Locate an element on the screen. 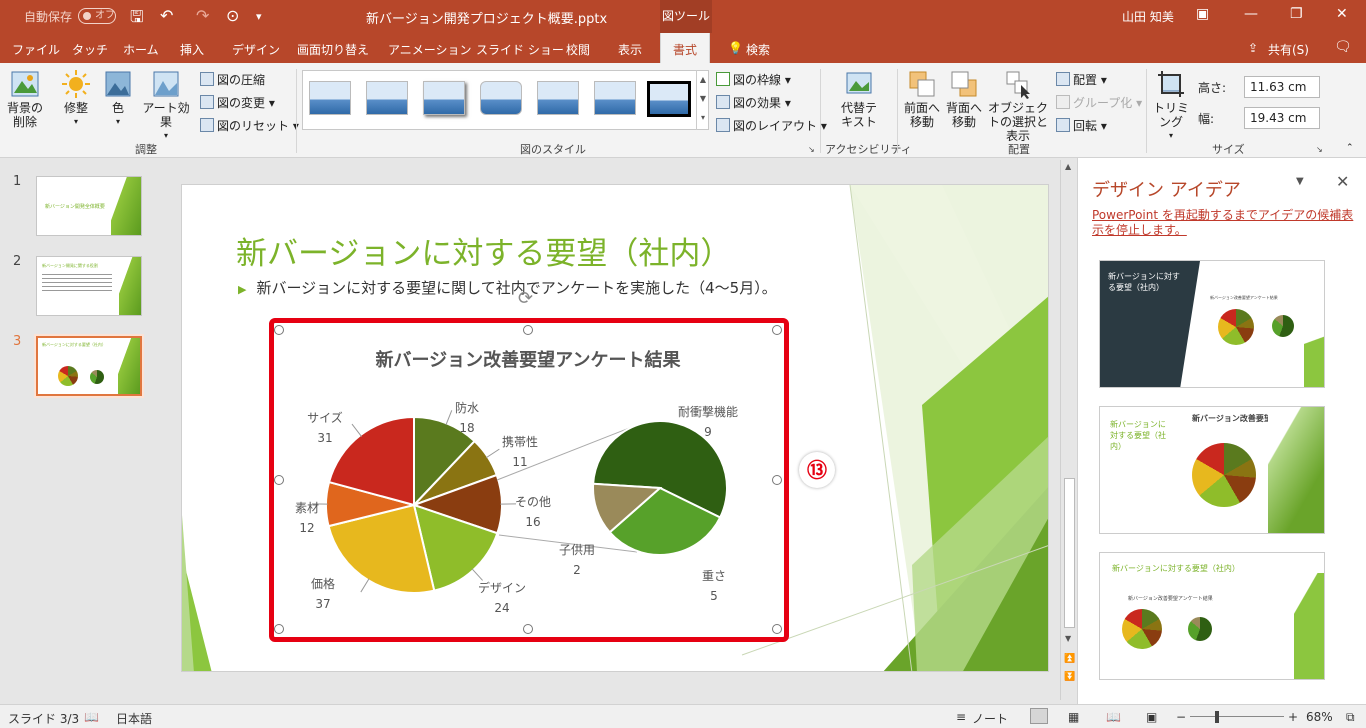 The width and height of the screenshot is (1366, 728). slide-sorter-icon: ▦ is located at coordinates (1073, 717).